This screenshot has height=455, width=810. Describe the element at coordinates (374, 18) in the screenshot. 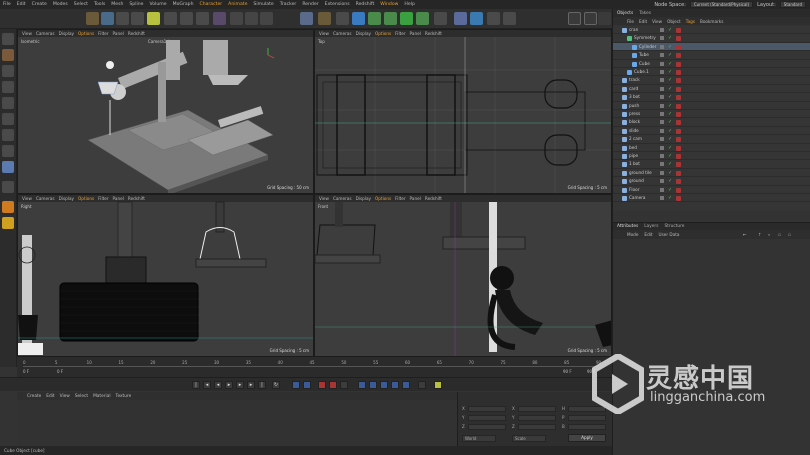

I see `cloner-icon` at that location.